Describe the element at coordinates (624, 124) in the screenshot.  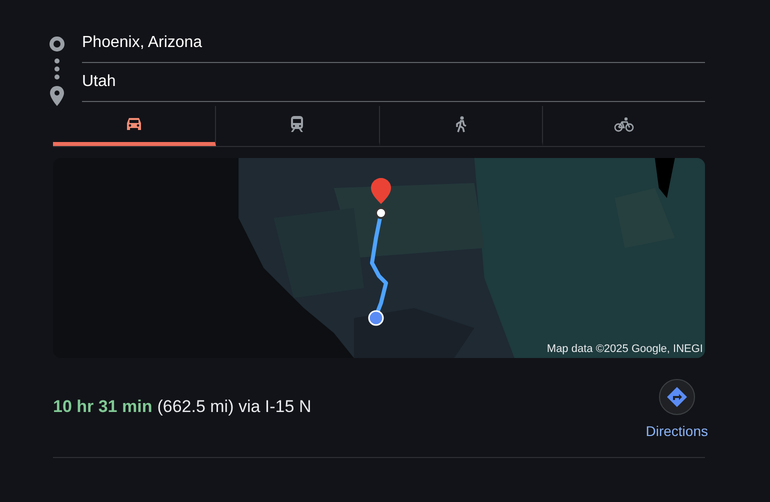
I see `bicycle-icon` at that location.